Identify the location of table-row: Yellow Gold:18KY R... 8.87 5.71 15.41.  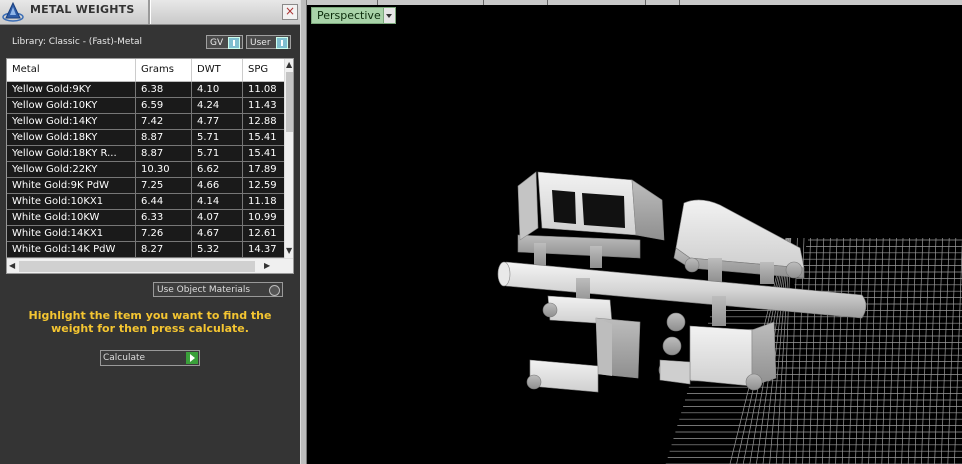
(145, 154).